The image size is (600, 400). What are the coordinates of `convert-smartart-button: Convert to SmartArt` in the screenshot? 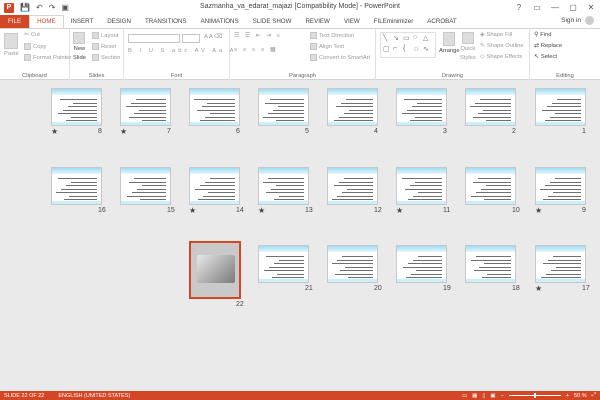 It's located at (340, 57).